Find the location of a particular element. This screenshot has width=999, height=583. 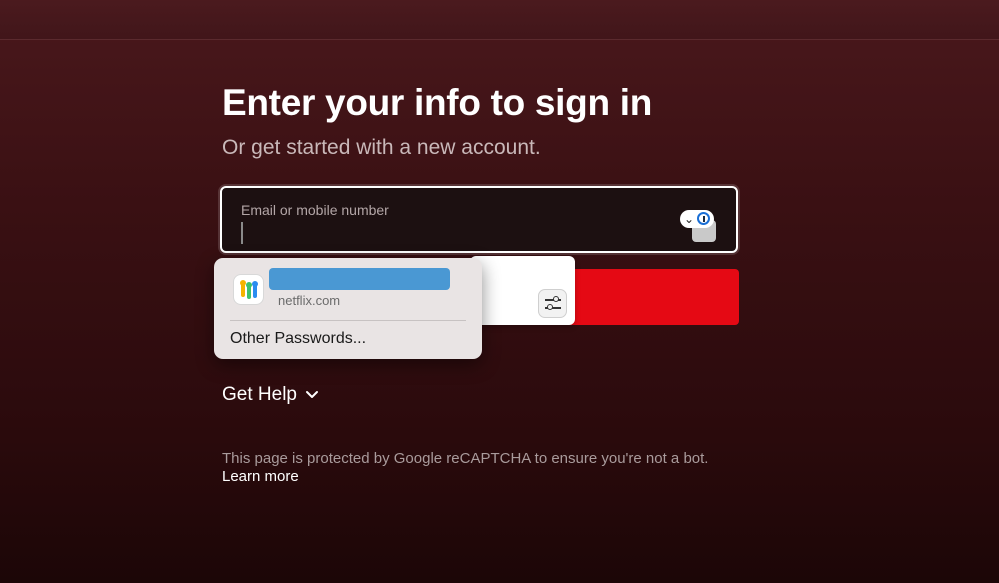

autofill-panel is located at coordinates (522, 290).